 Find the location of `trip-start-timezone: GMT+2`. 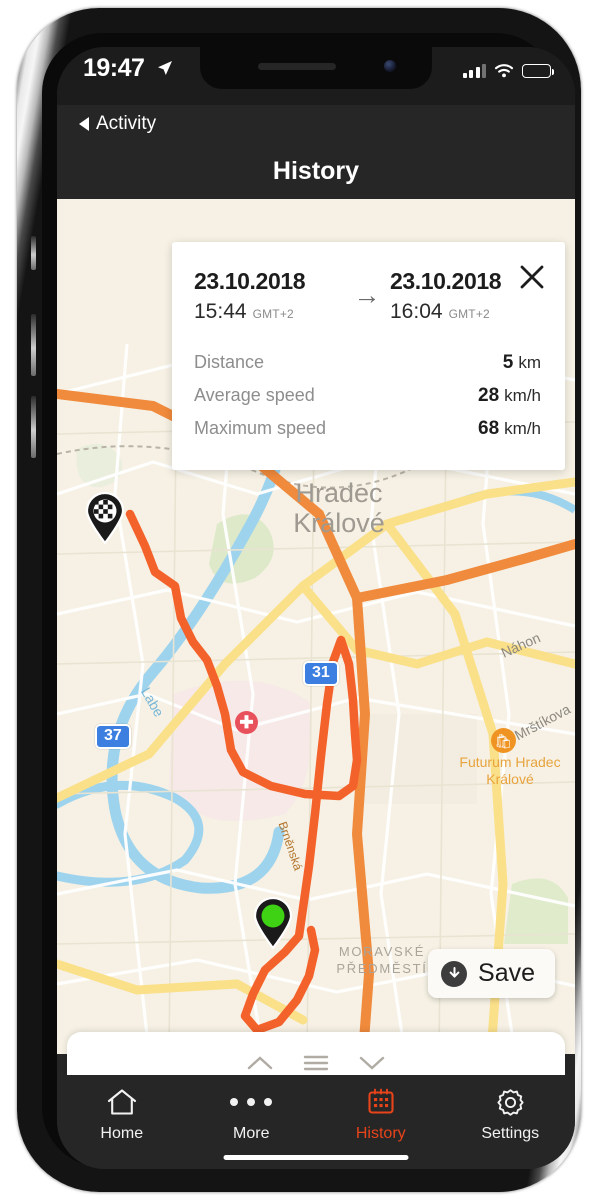

trip-start-timezone: GMT+2 is located at coordinates (273, 314).